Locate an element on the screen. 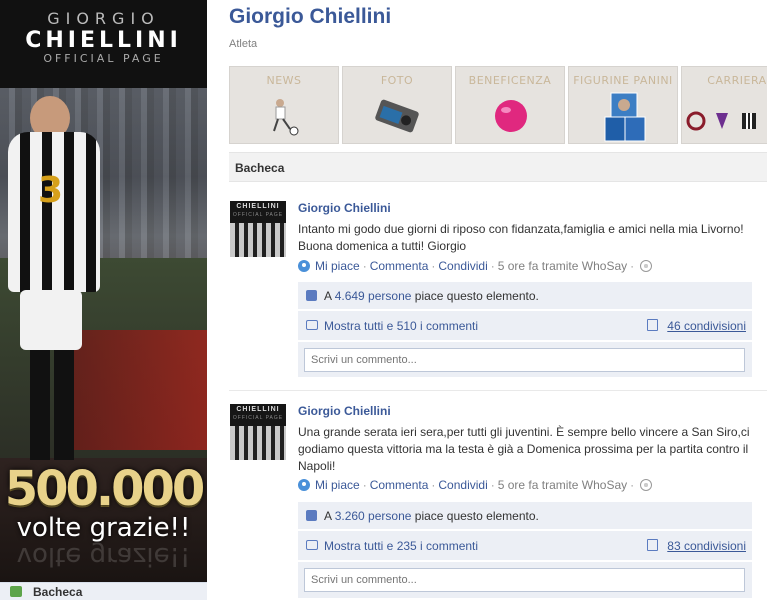 The width and height of the screenshot is (767, 600). tab-foto: FOTO is located at coordinates (397, 105).